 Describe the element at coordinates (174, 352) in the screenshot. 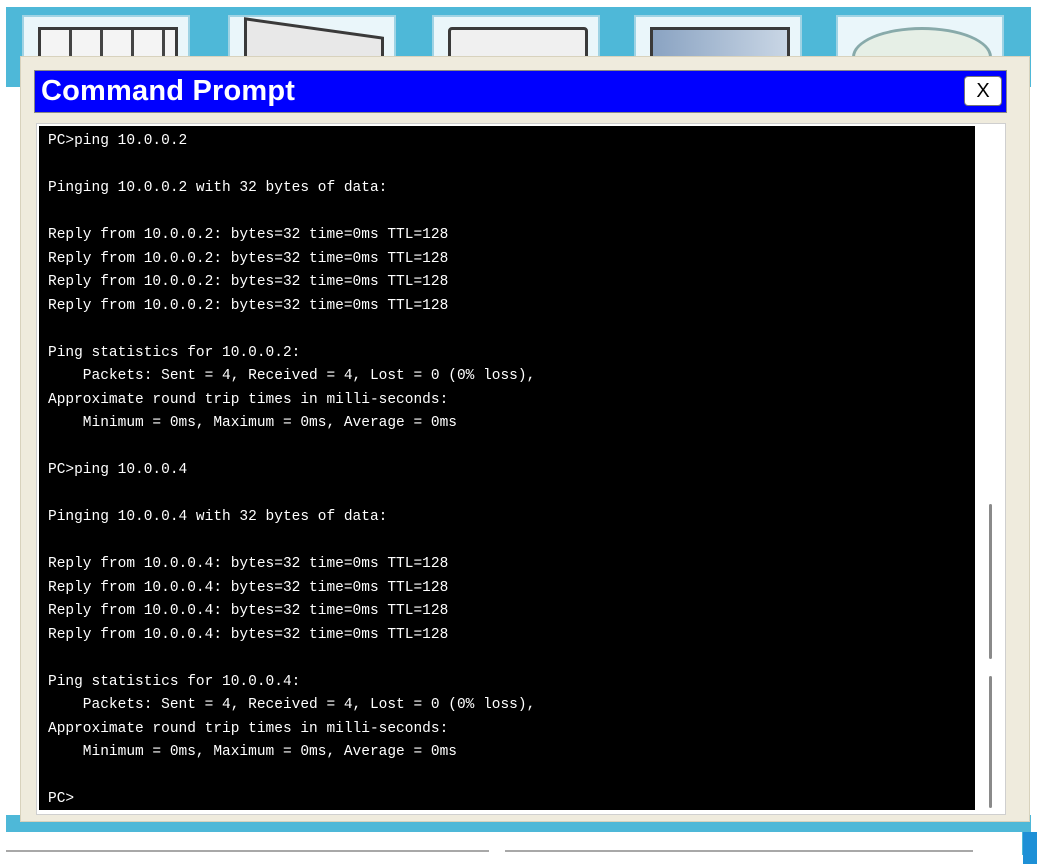

I see `terminal-line: Ping statistics for 10.0.0.2:` at that location.